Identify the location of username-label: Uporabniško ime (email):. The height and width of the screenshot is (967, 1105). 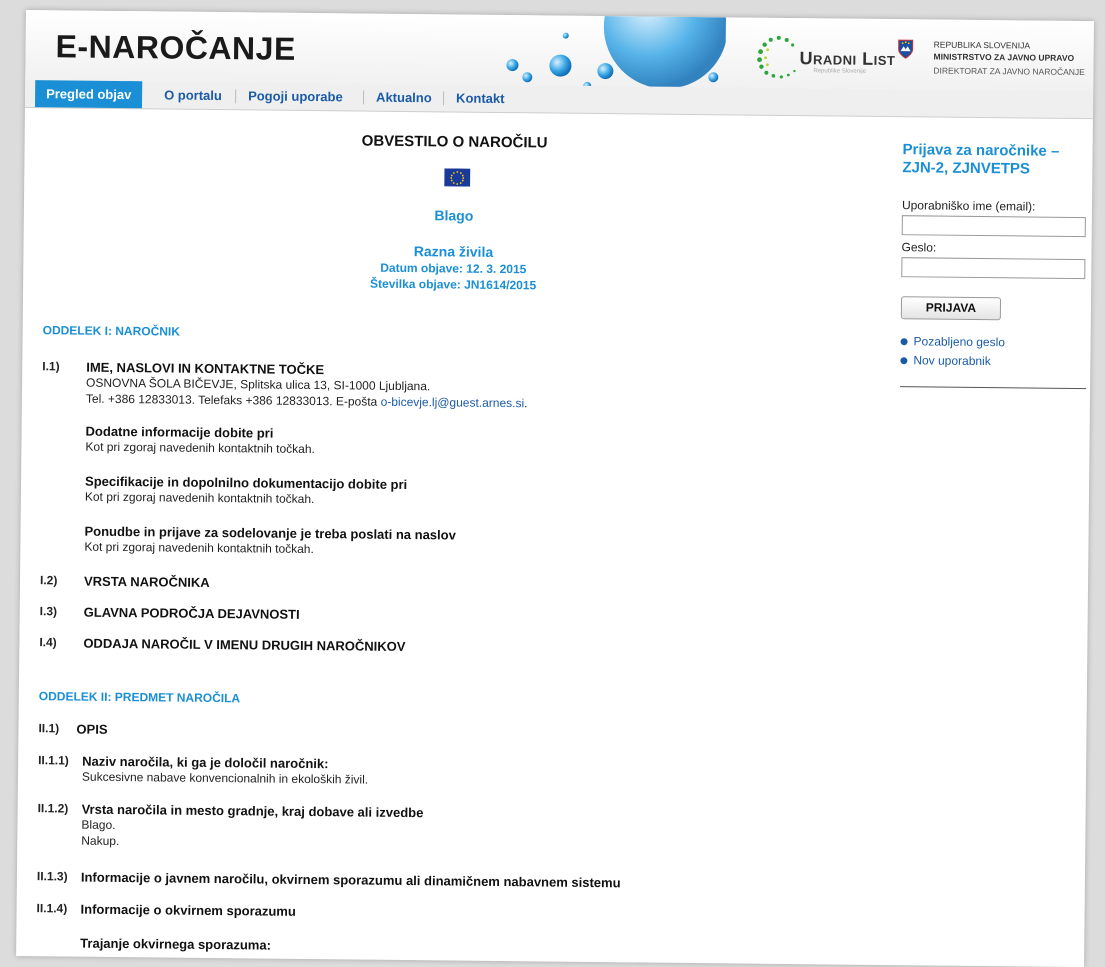
(968, 206).